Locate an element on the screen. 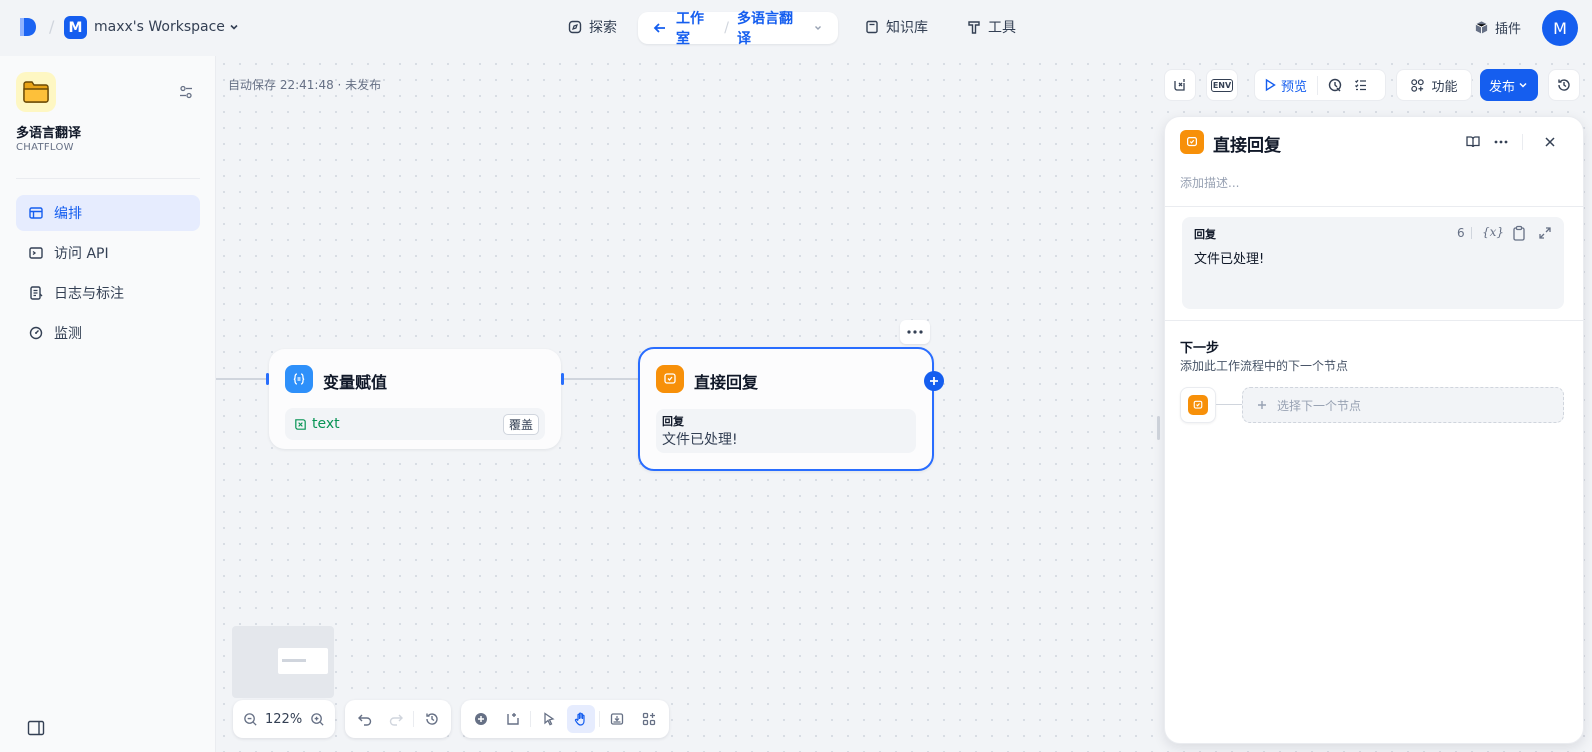 The width and height of the screenshot is (1592, 752). select-next-node-button: 选择下一个节点 is located at coordinates (1403, 405).